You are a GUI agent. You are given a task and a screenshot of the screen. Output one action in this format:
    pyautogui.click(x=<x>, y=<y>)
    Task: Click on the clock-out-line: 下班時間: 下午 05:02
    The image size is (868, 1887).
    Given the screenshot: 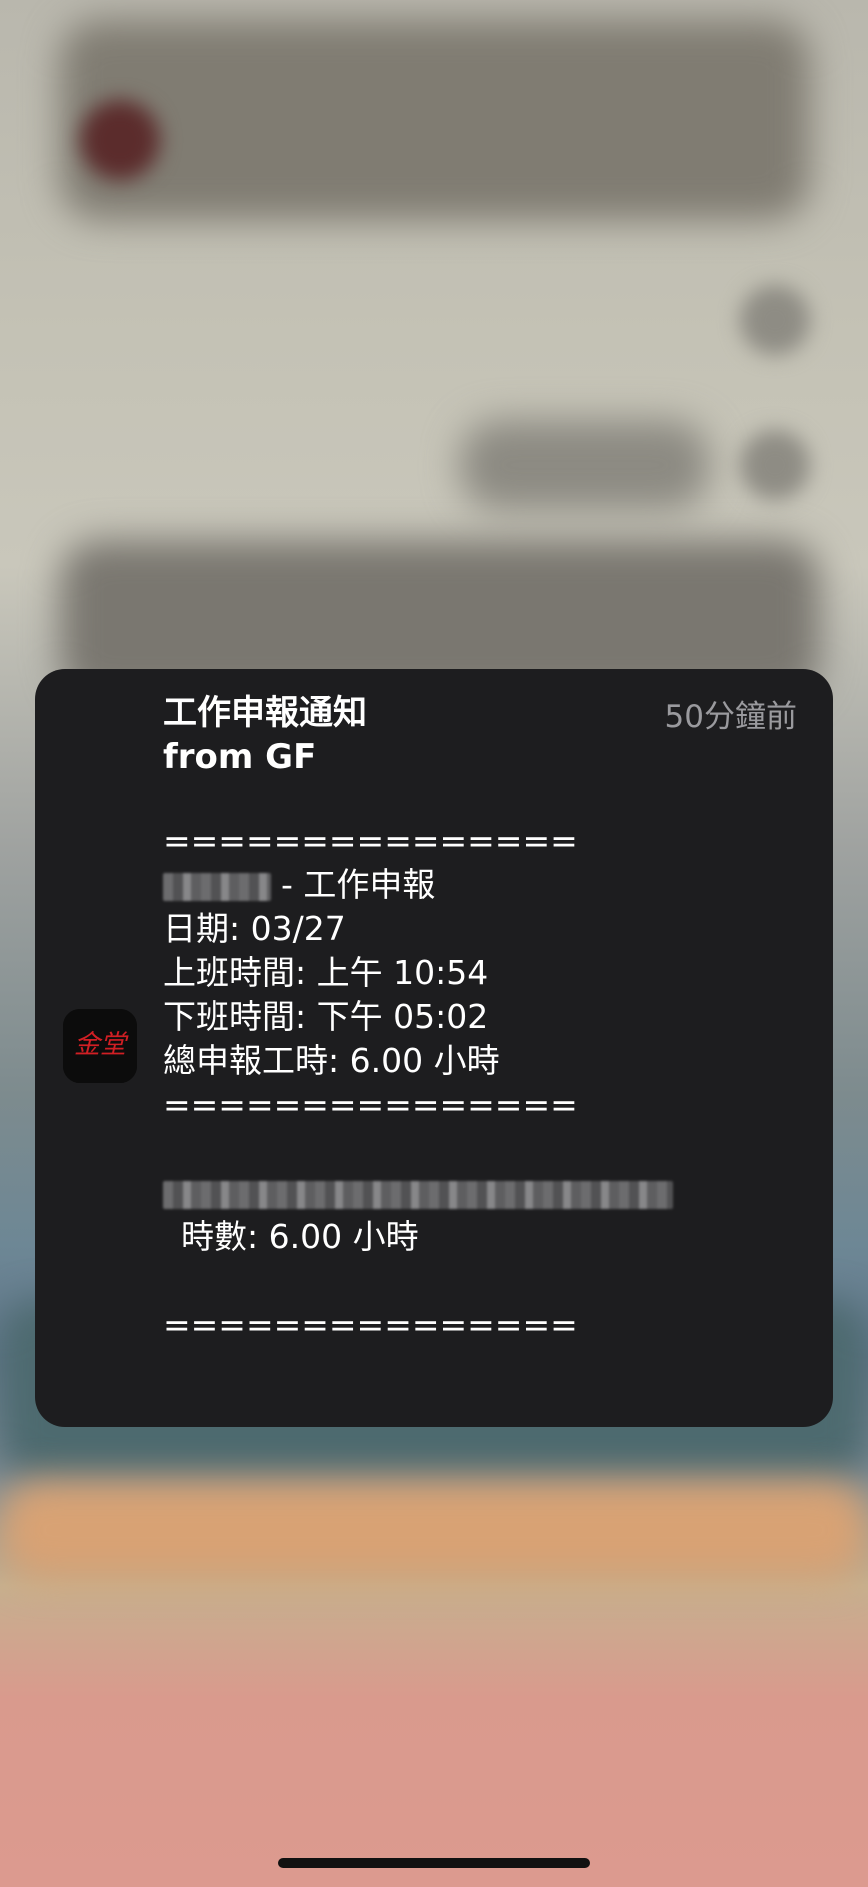 What is the action you would take?
    pyautogui.click(x=326, y=1016)
    